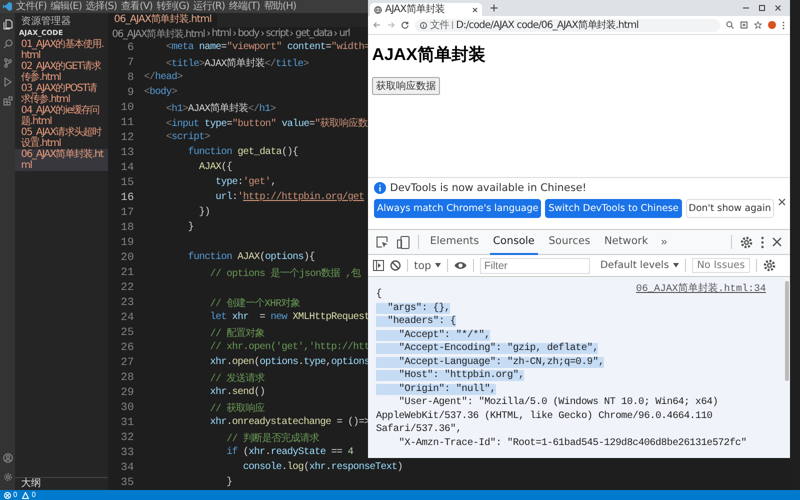 The image size is (800, 500). Describe the element at coordinates (277, 33) in the screenshot. I see `breadcrumb-item: script` at that location.